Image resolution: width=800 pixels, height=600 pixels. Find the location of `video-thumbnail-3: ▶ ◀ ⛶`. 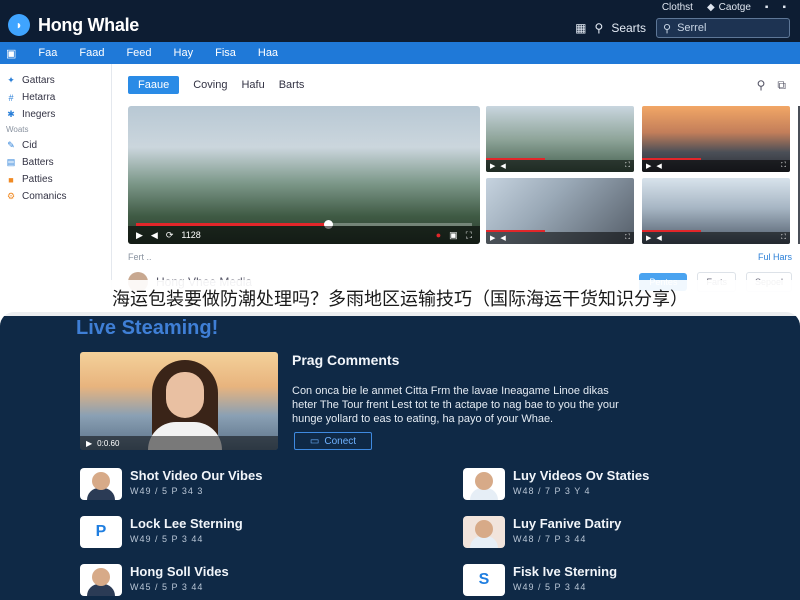

video-thumbnail-3: ▶ ◀ ⛶ is located at coordinates (560, 211).